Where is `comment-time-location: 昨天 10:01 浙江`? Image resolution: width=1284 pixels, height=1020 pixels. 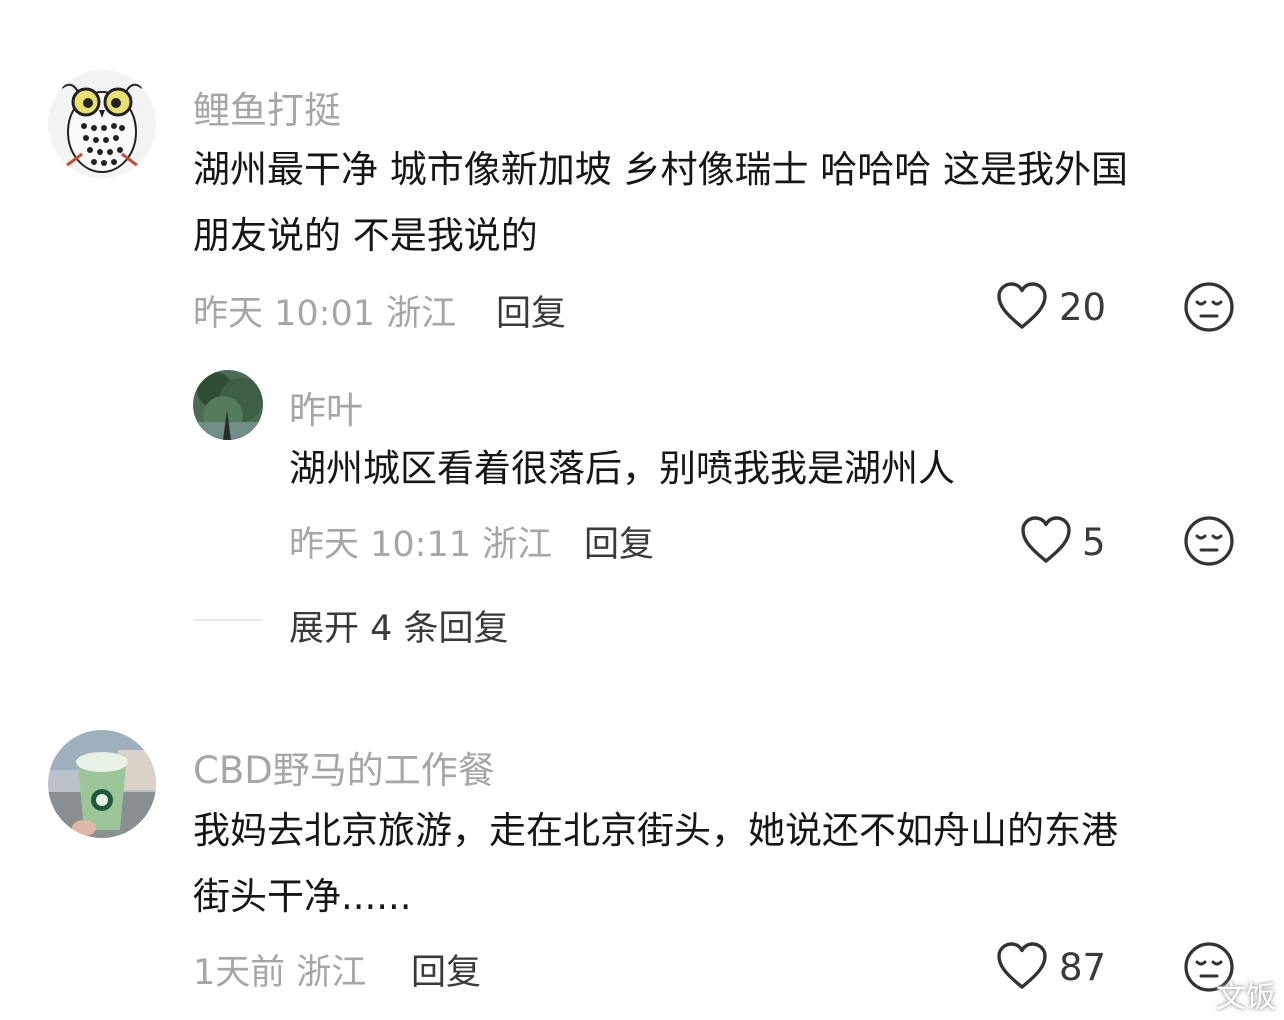
comment-time-location: 昨天 10:01 浙江 is located at coordinates (325, 314).